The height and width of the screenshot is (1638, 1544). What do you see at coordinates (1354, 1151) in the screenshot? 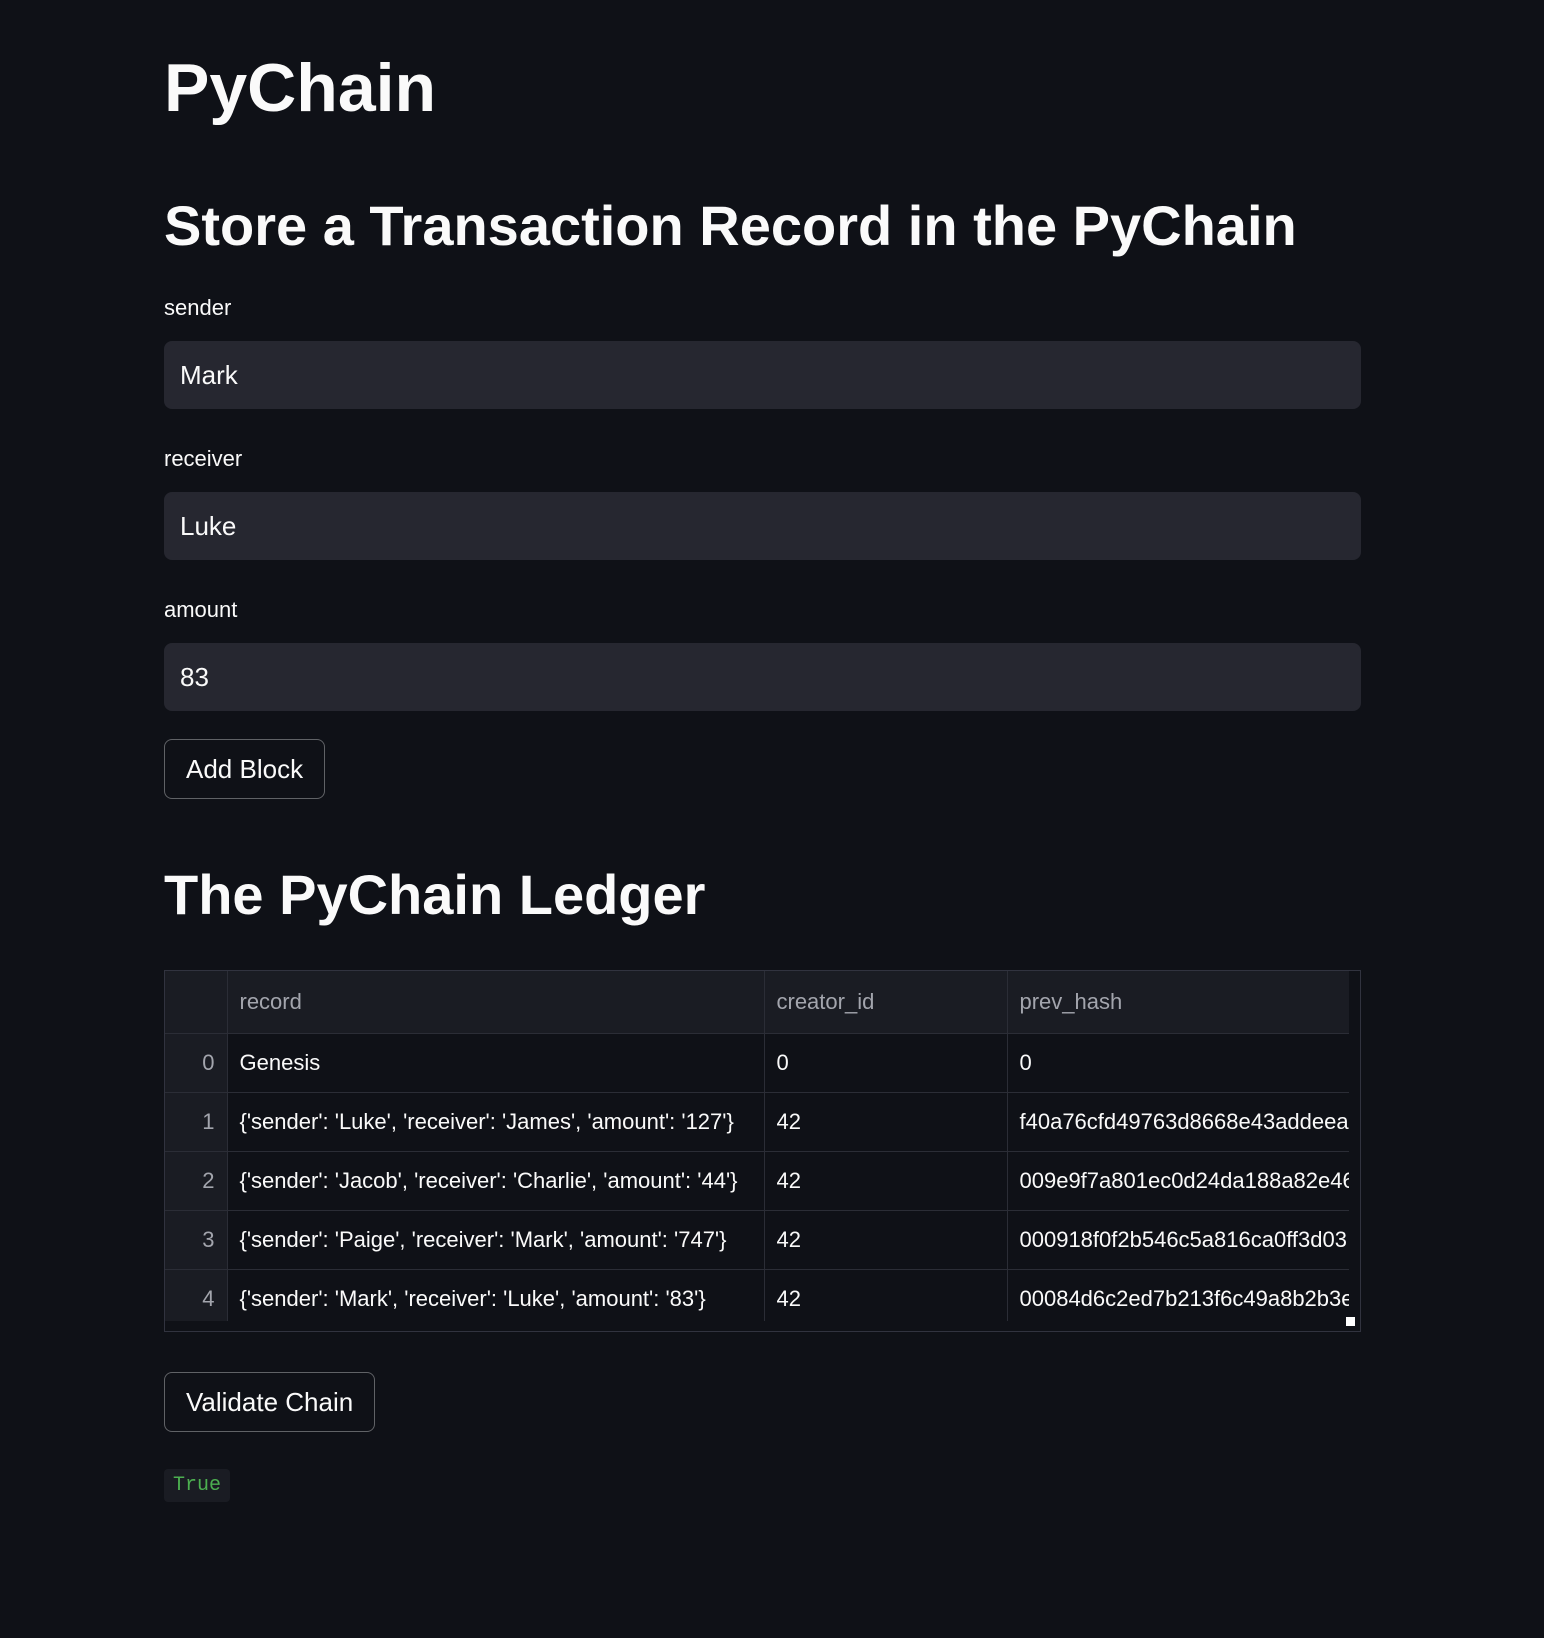
I see `table-scrollbar` at bounding box center [1354, 1151].